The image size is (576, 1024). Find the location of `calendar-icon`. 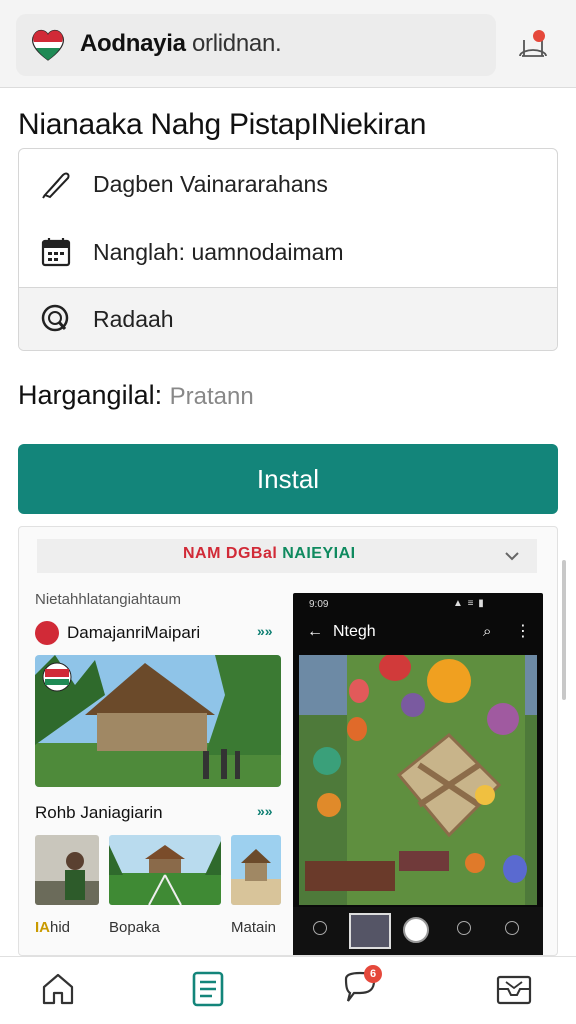

calendar-icon is located at coordinates (56, 252).